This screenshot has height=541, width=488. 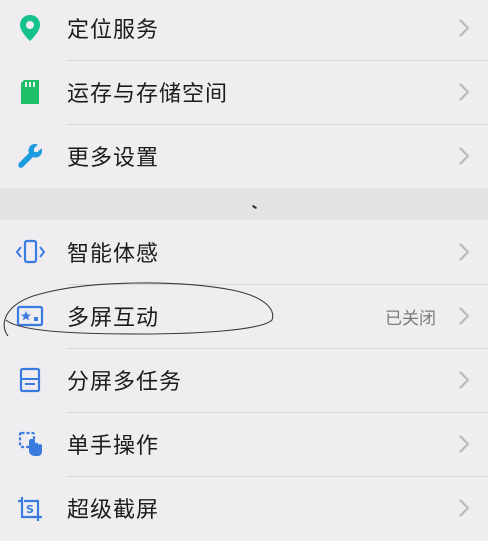 I want to click on row-super-screenshot: S 超级截屏, so click(x=244, y=508).